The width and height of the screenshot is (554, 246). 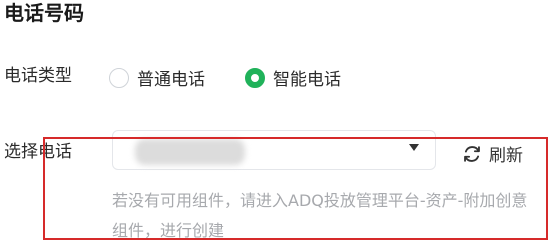 I want to click on refresh-label: 刷新, so click(x=506, y=156).